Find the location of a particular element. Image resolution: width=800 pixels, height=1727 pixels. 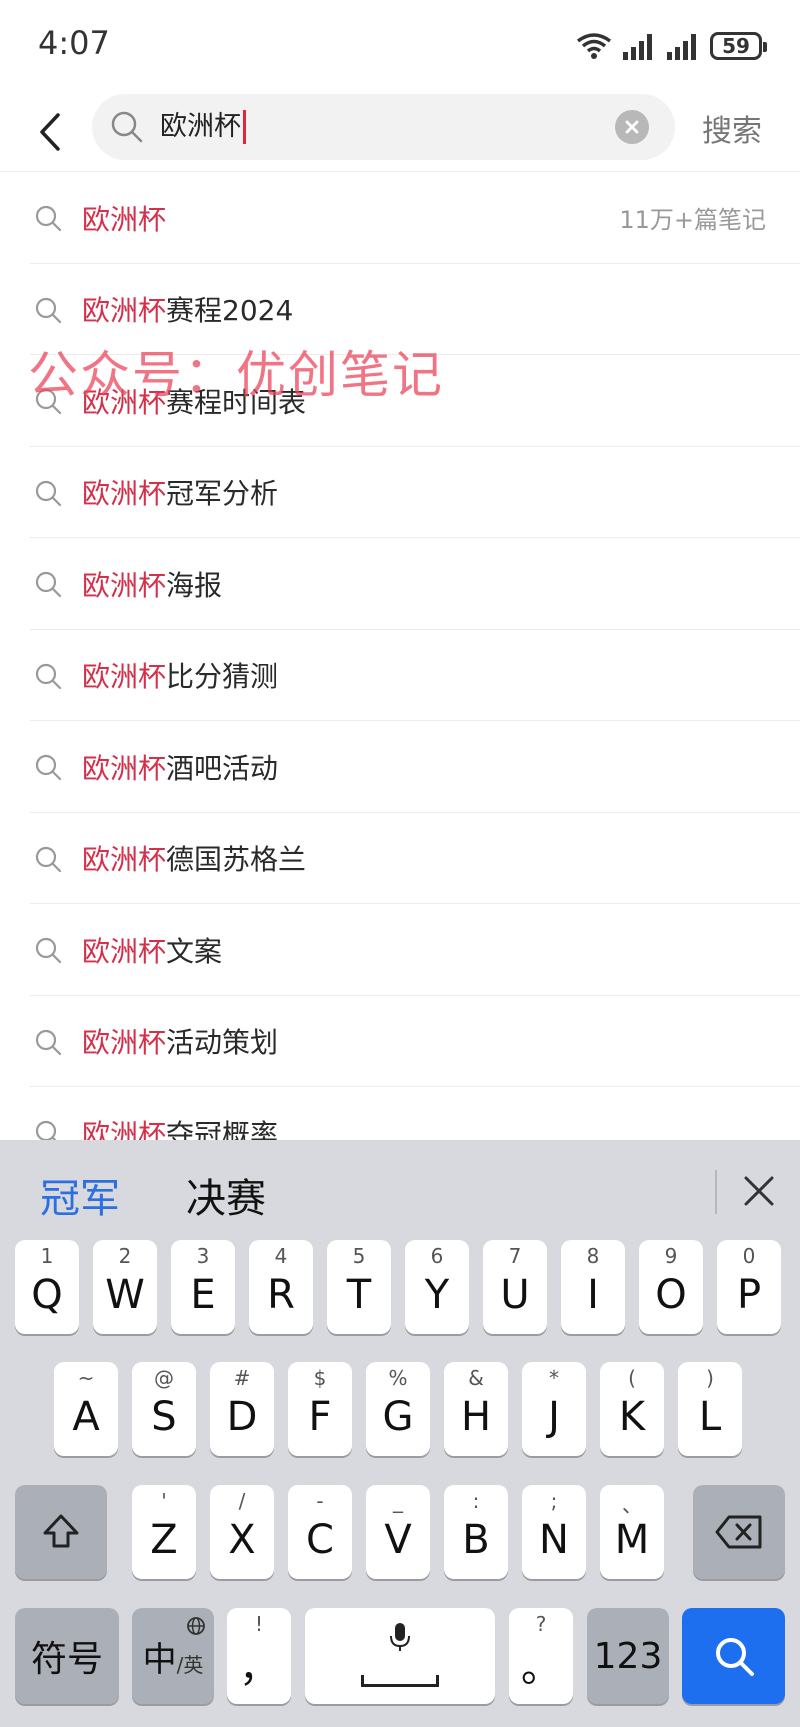

suggestion-item: 欧洲杯夺冠概率 is located at coordinates (400, 1113).